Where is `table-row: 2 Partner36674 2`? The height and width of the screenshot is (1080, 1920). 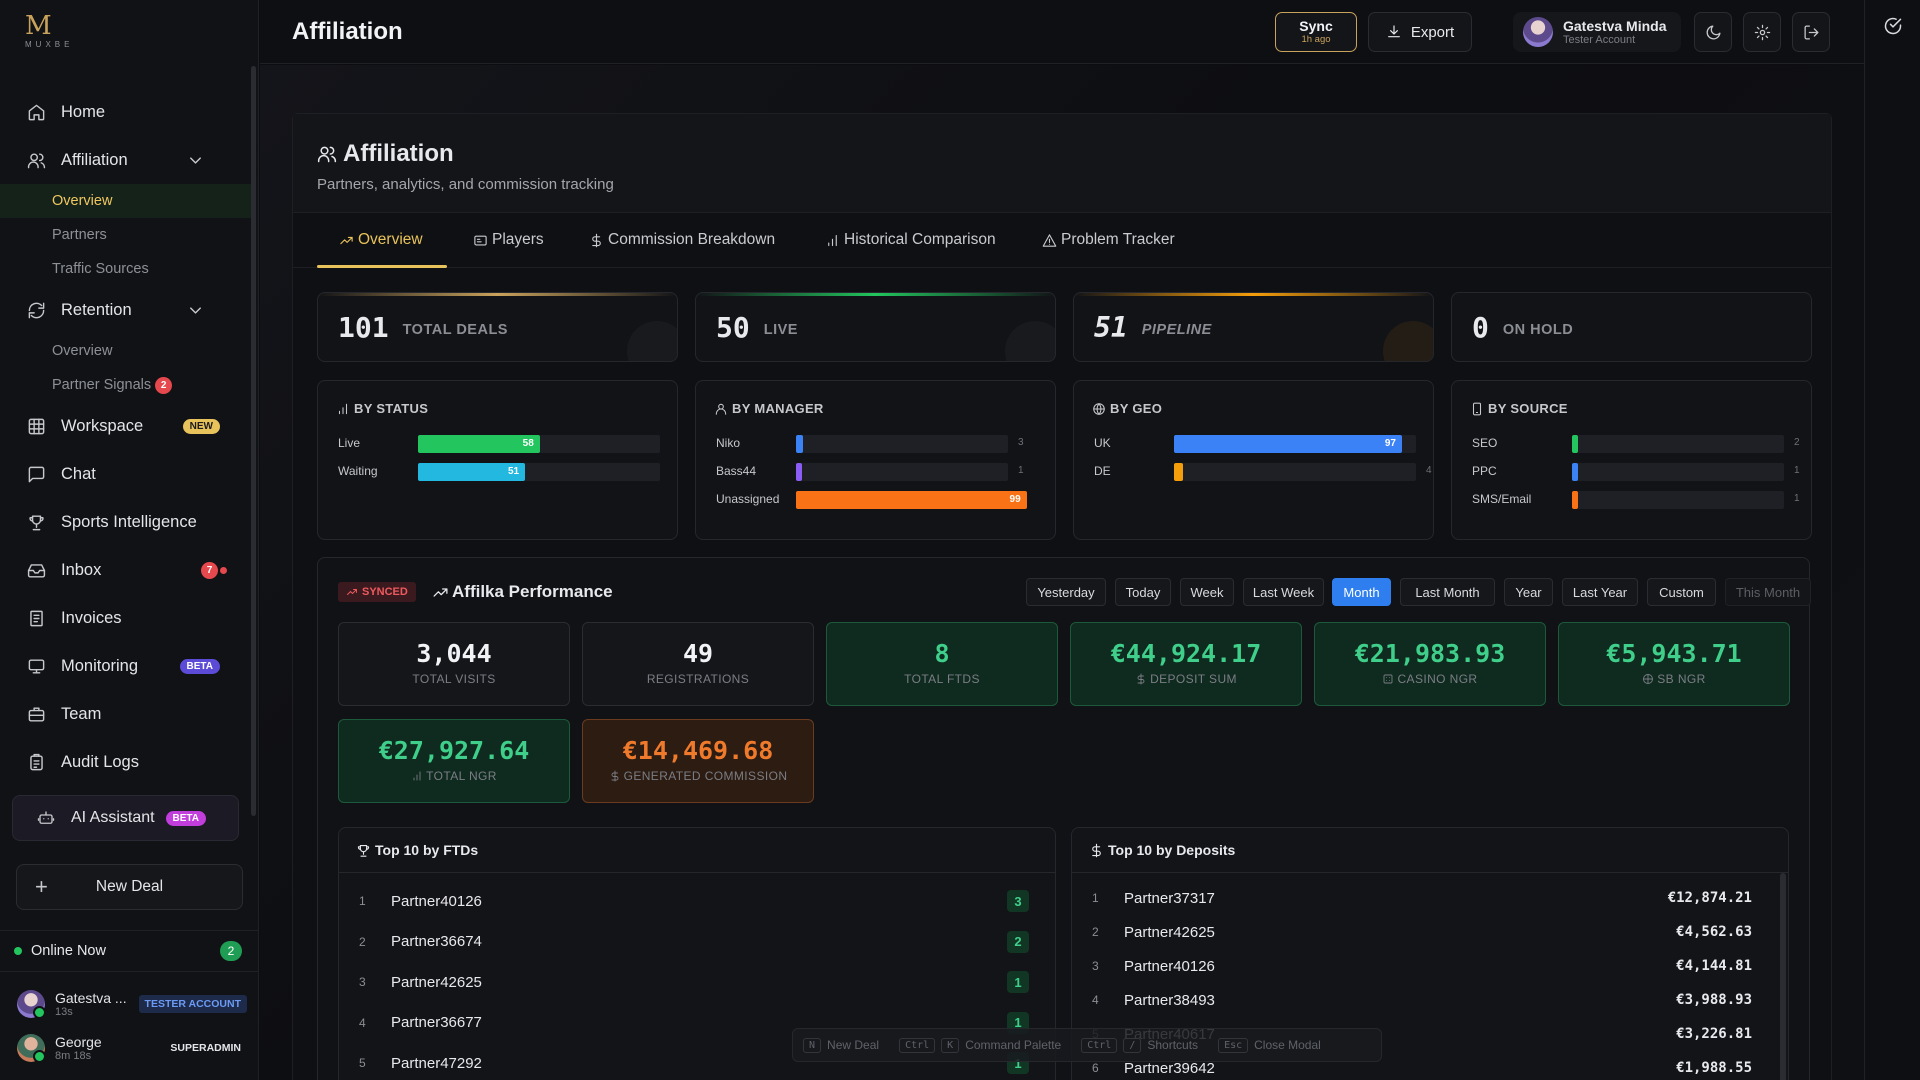 table-row: 2 Partner36674 2 is located at coordinates (694, 942).